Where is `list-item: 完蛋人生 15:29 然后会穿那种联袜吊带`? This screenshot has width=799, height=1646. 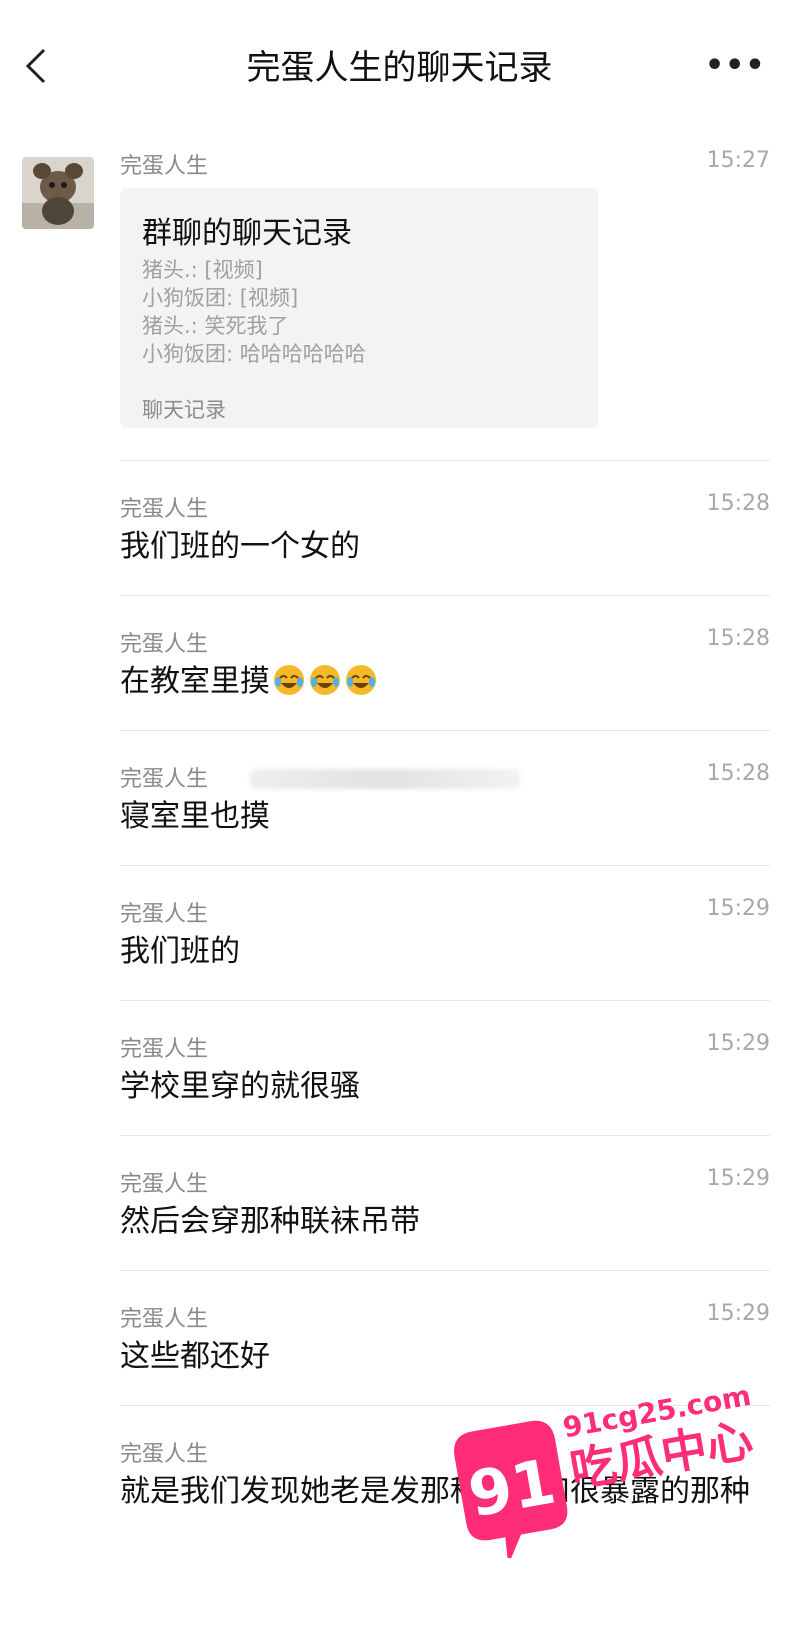
list-item: 完蛋人生 15:29 然后会穿那种联袜吊带 is located at coordinates (445, 1202).